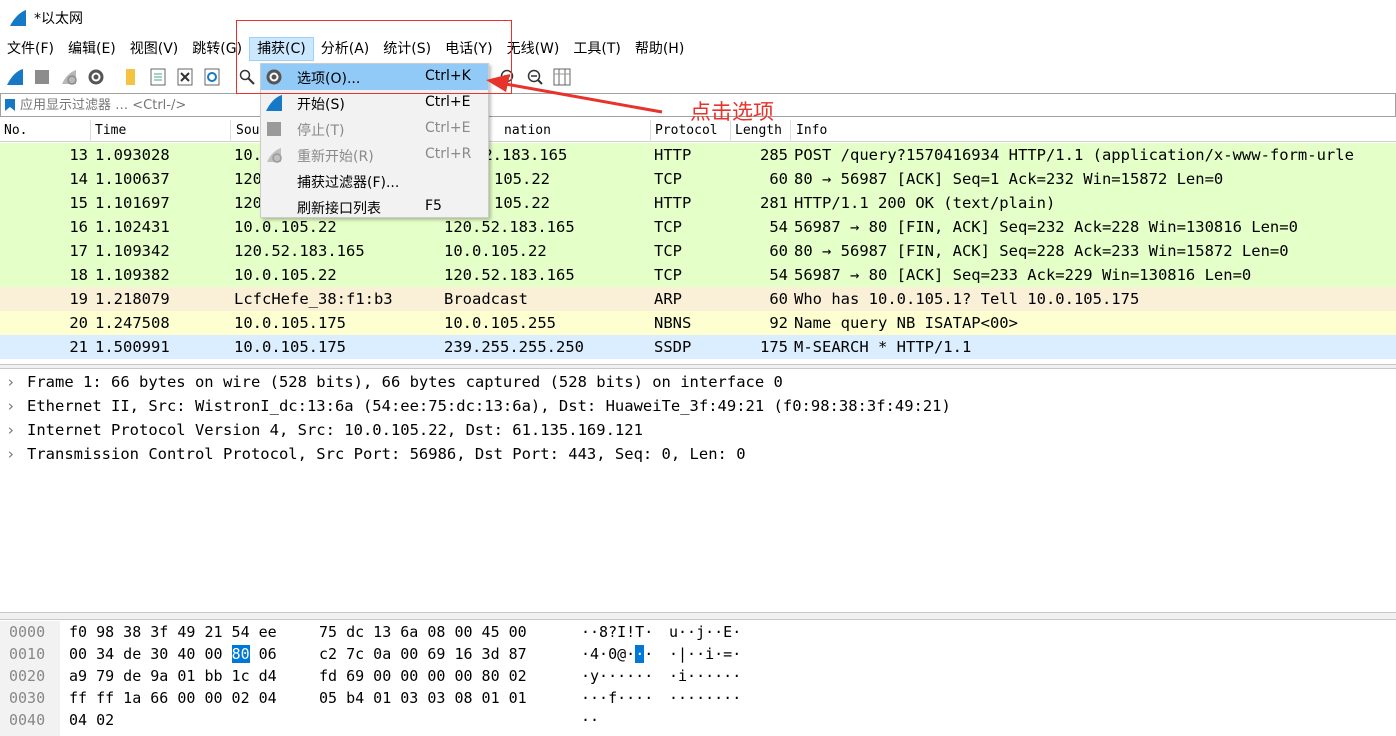 This screenshot has width=1396, height=736. Describe the element at coordinates (811, 130) in the screenshot. I see `column-info: Info` at that location.